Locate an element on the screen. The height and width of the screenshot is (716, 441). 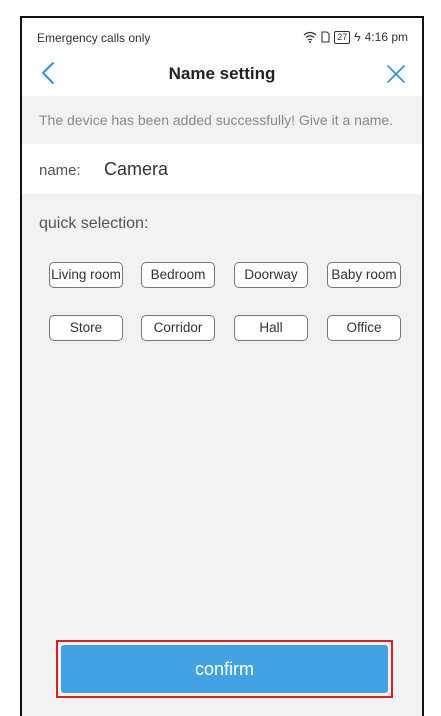
battery-level: 27 is located at coordinates (342, 37).